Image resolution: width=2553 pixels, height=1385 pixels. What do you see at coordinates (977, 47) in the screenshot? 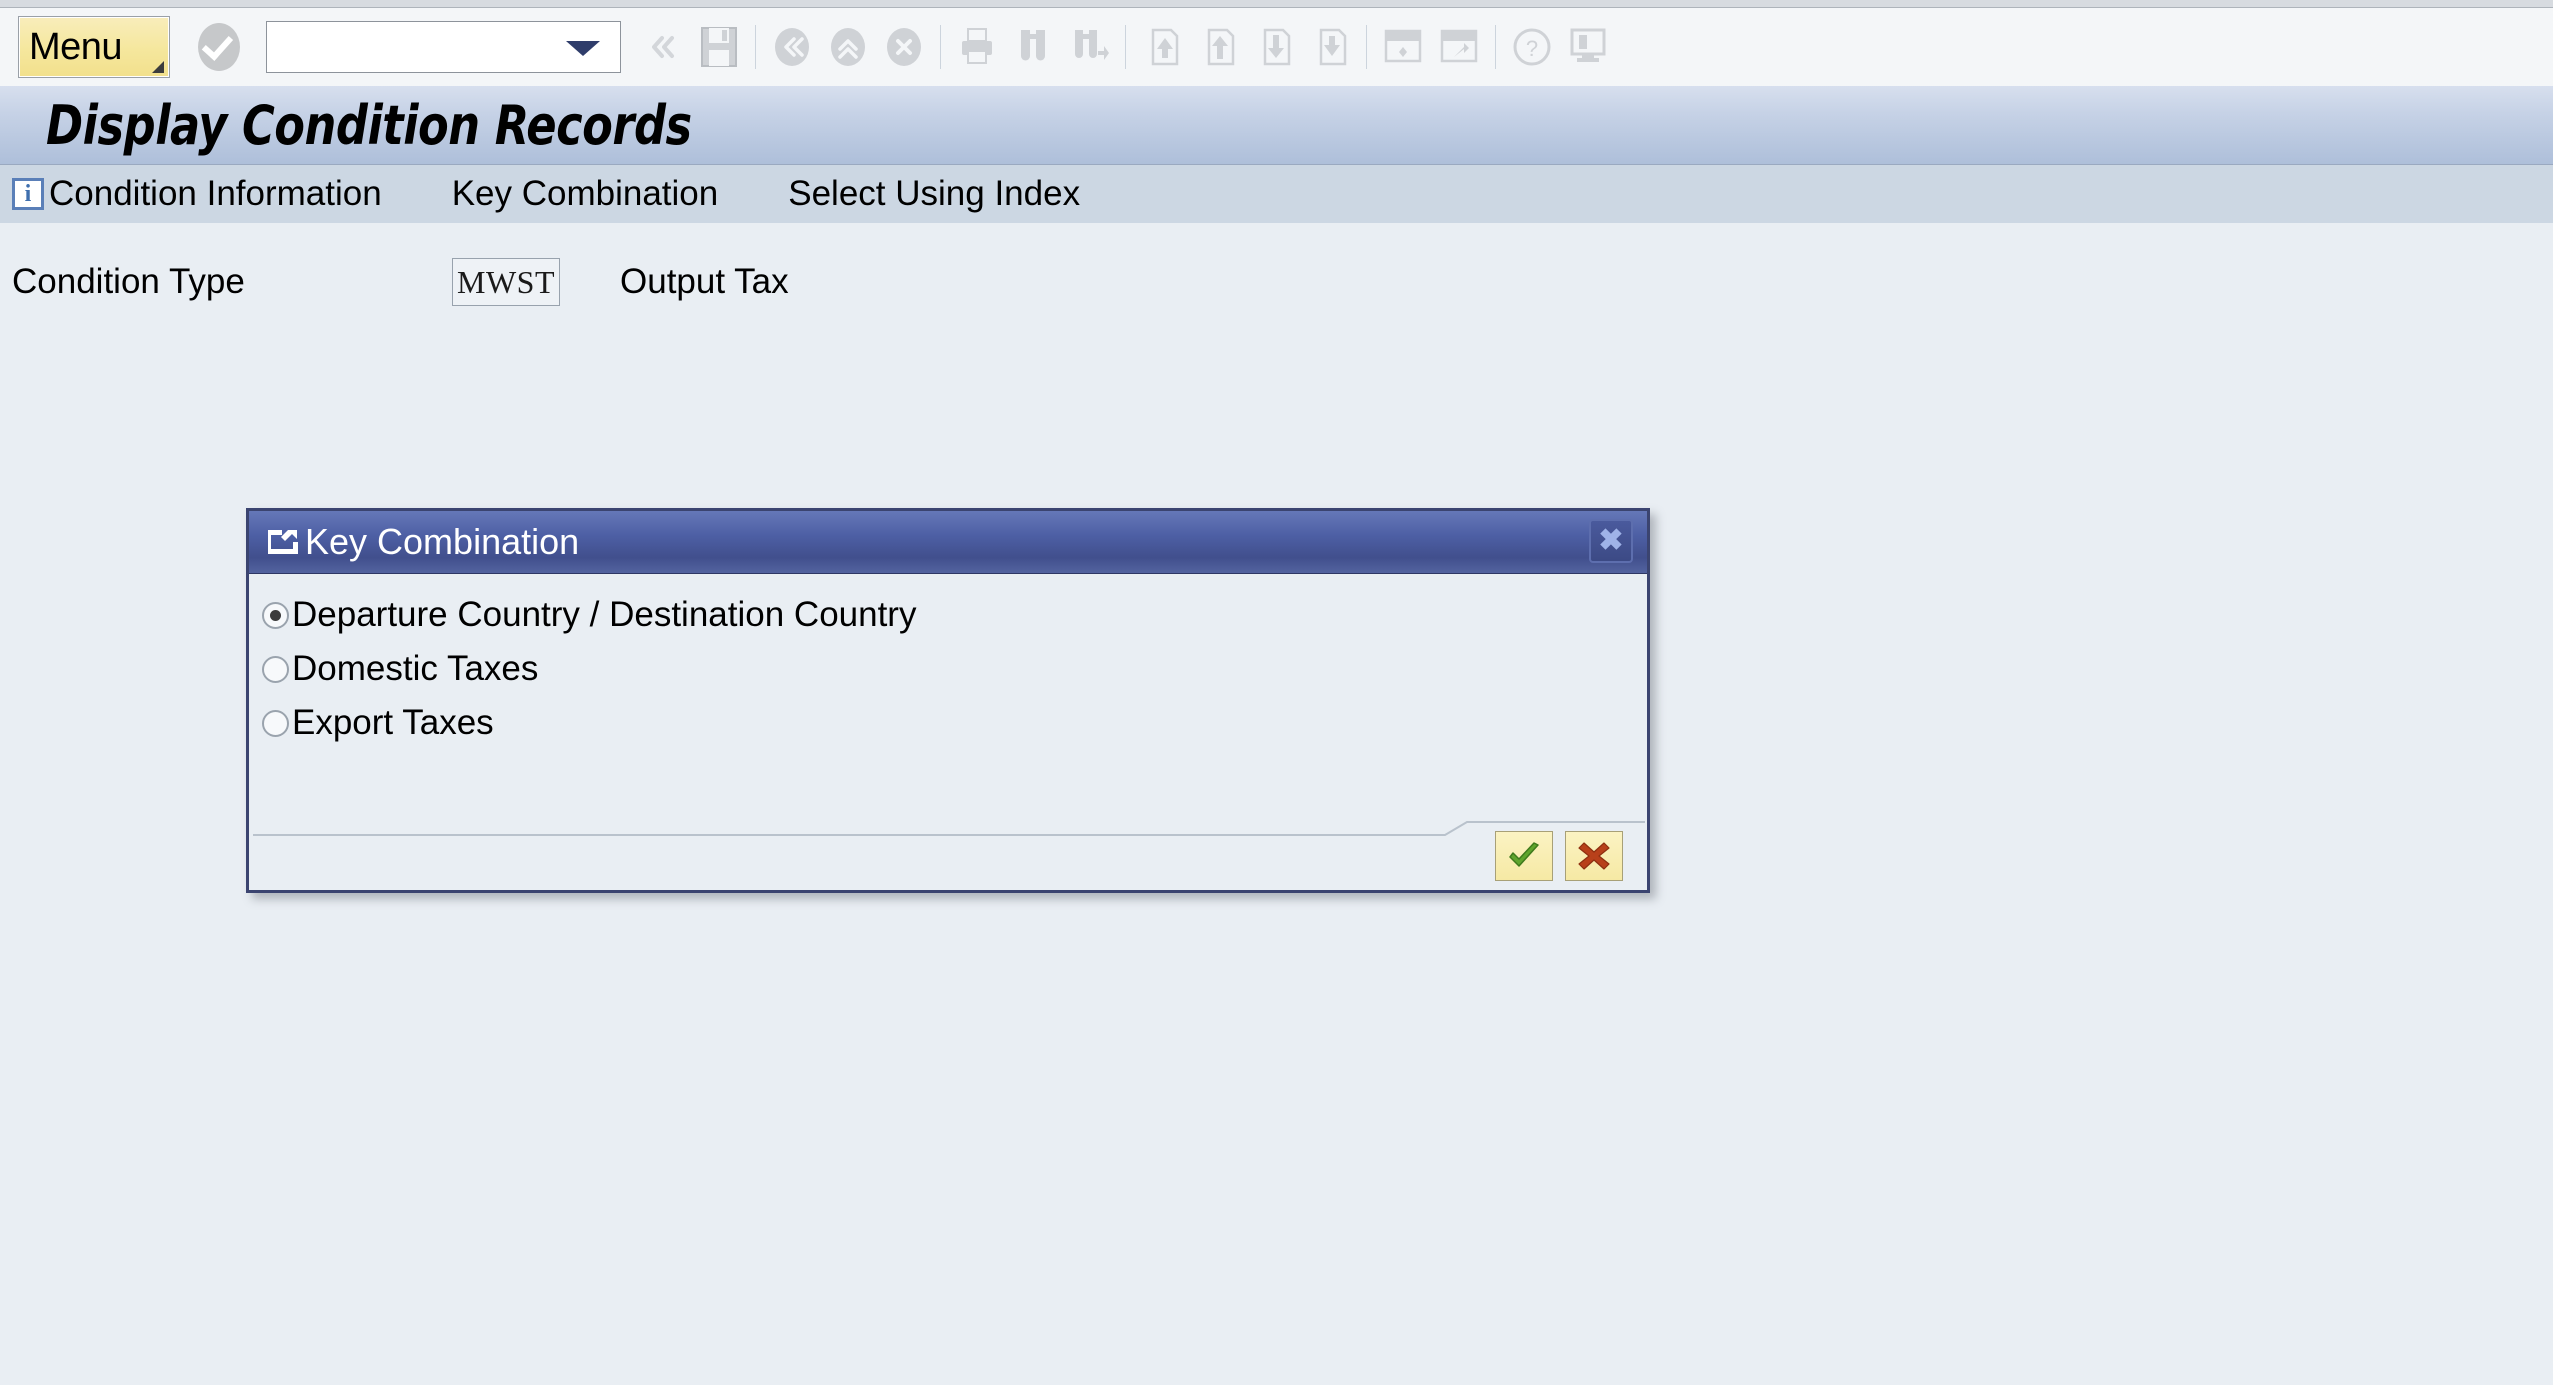
I see `print-icon` at bounding box center [977, 47].